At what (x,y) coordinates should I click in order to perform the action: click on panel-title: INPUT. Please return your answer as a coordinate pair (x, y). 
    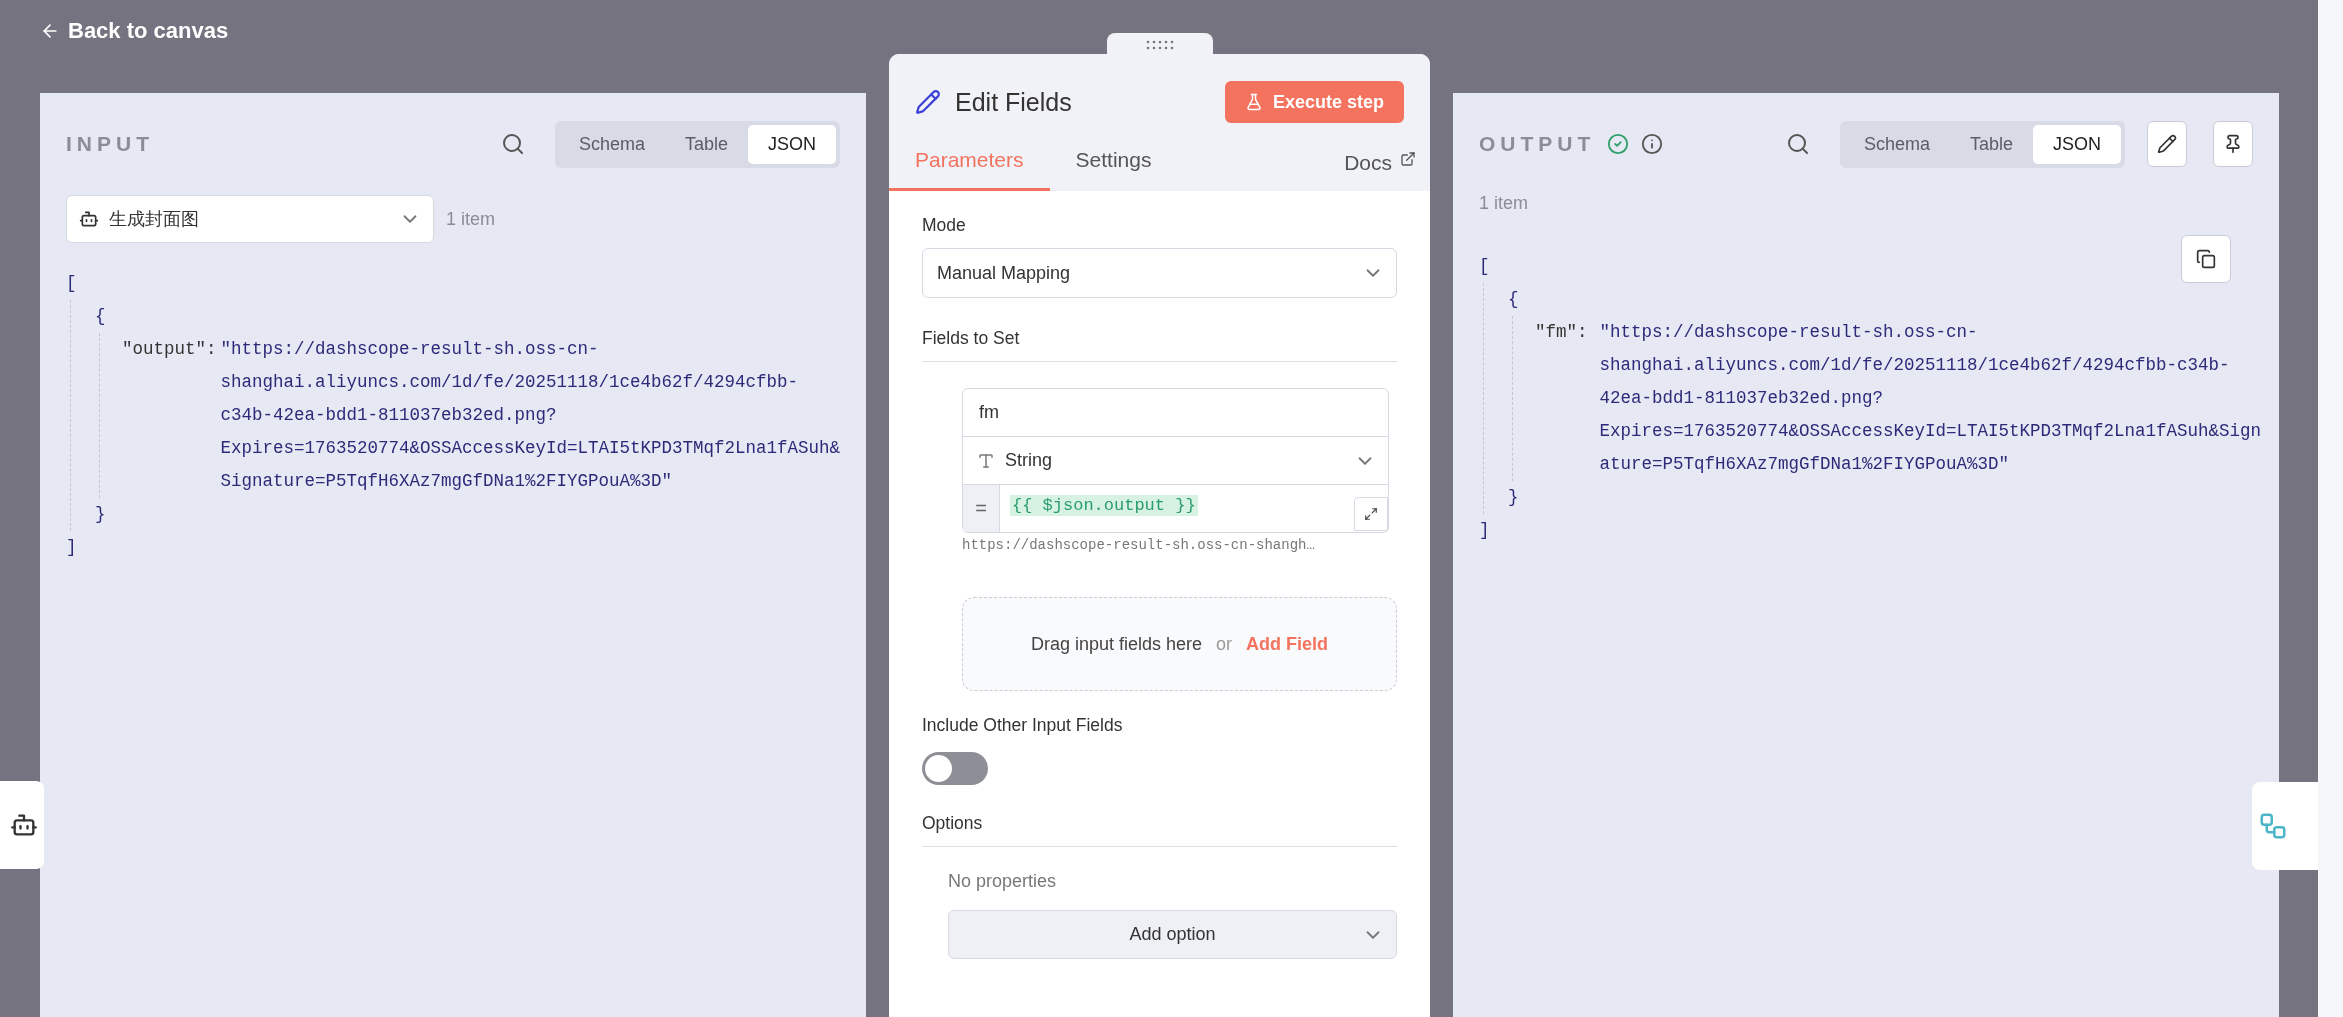
    Looking at the image, I should click on (110, 144).